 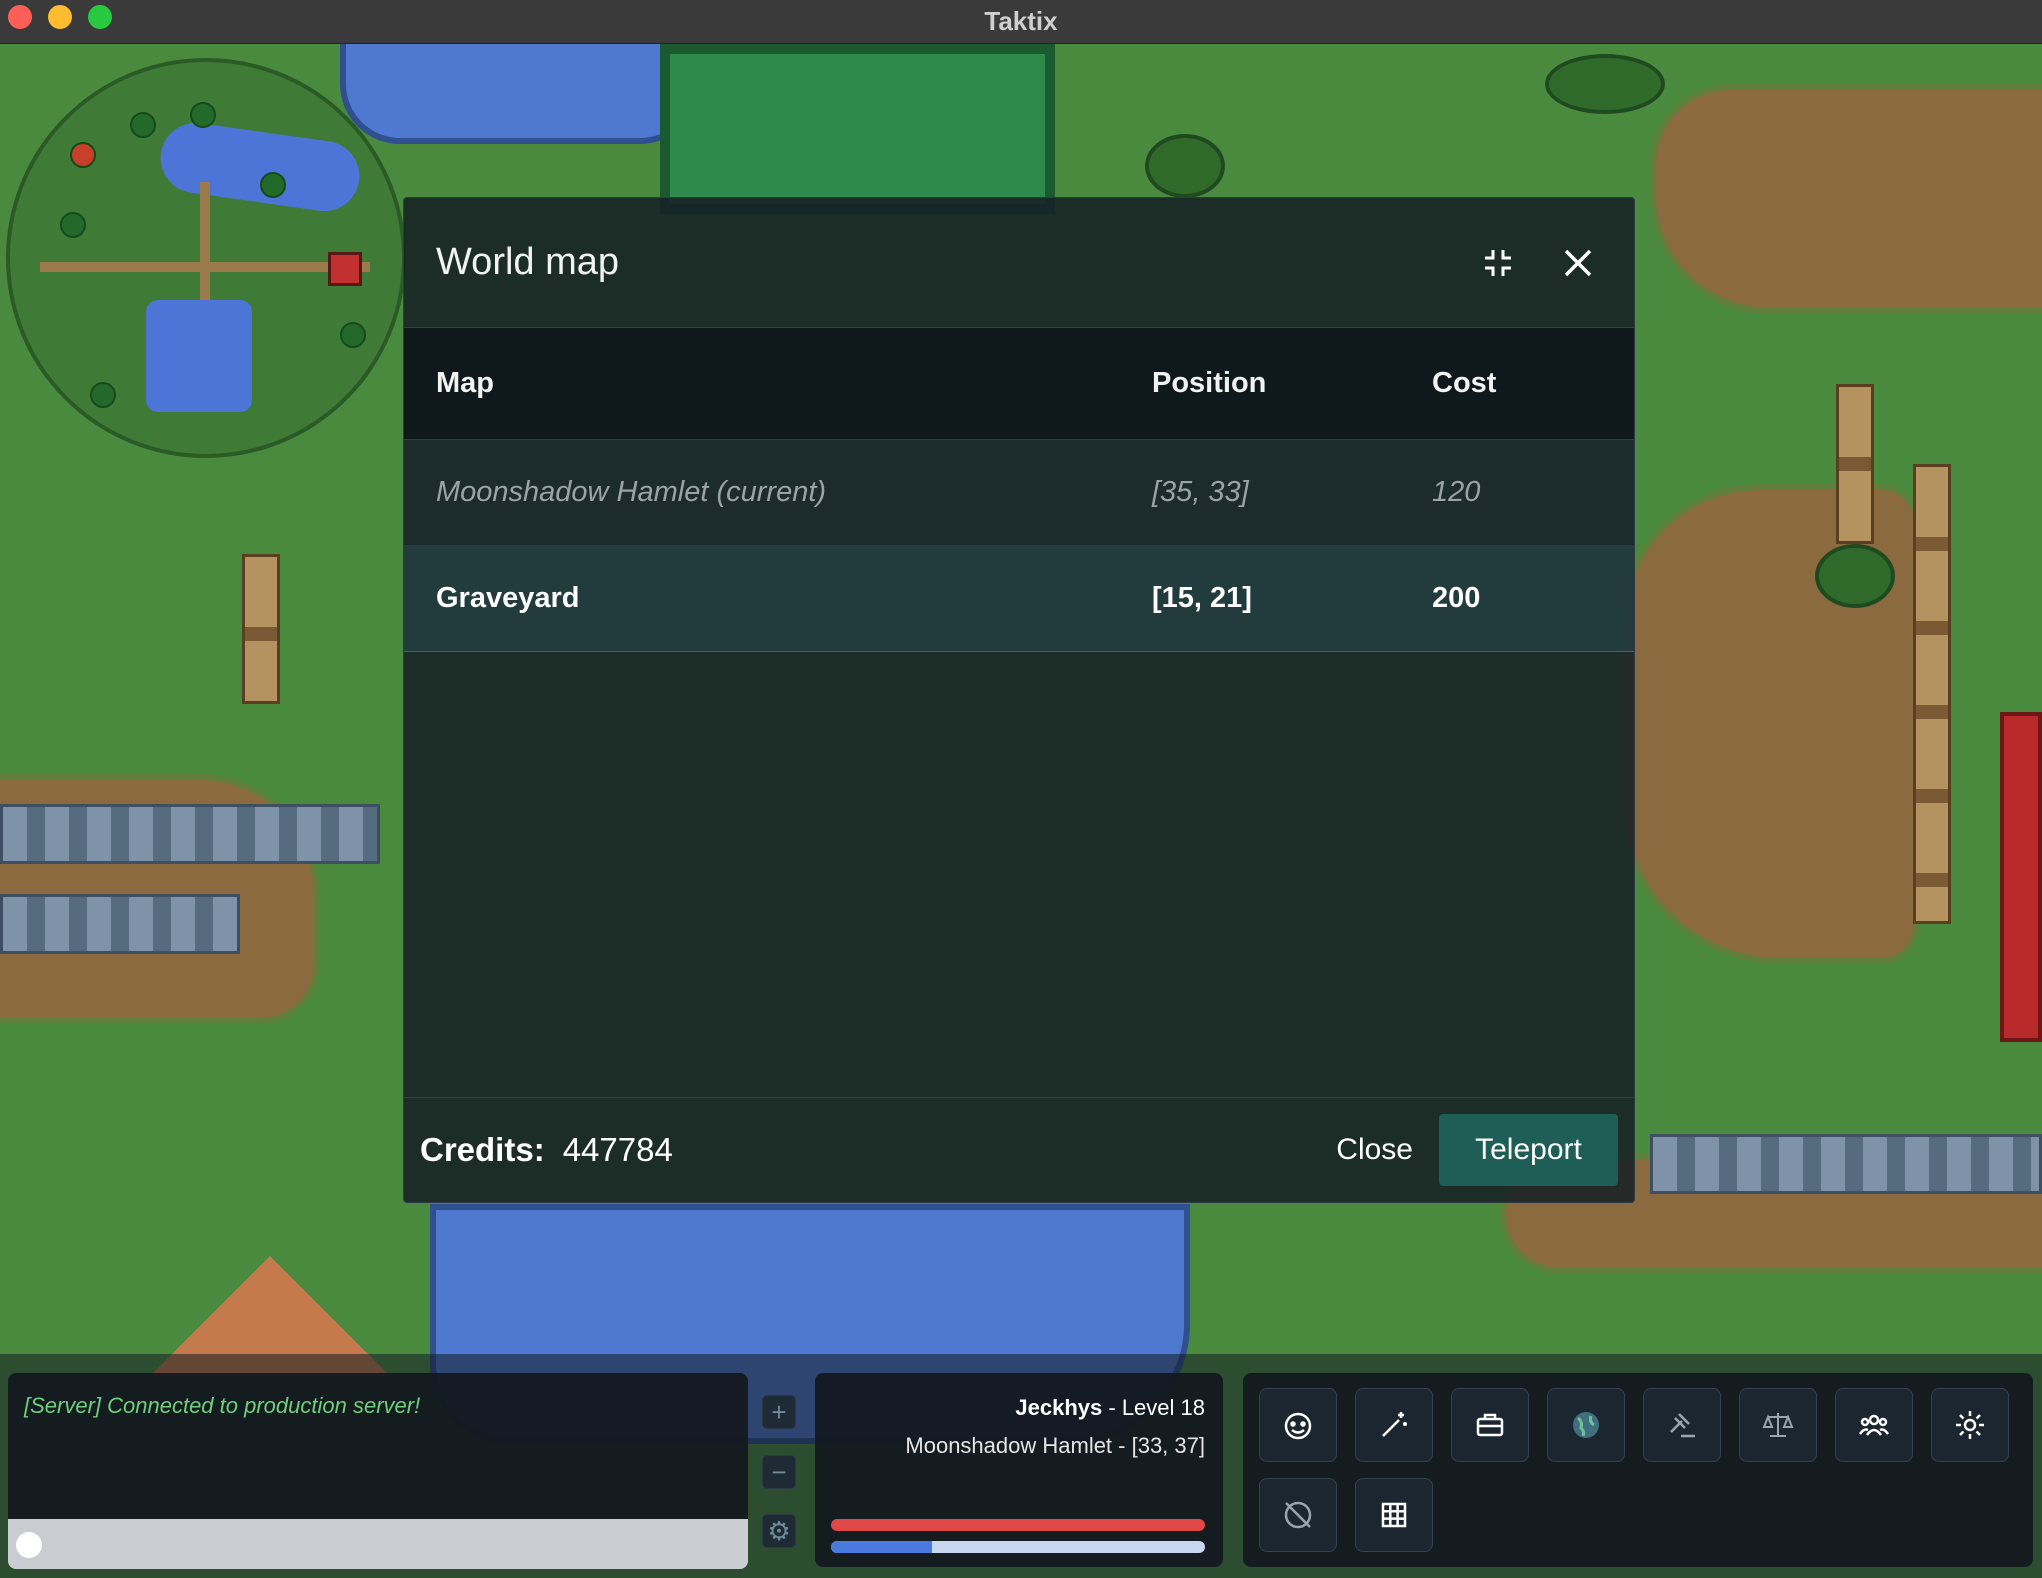 I want to click on globe-icon, so click(x=1586, y=1425).